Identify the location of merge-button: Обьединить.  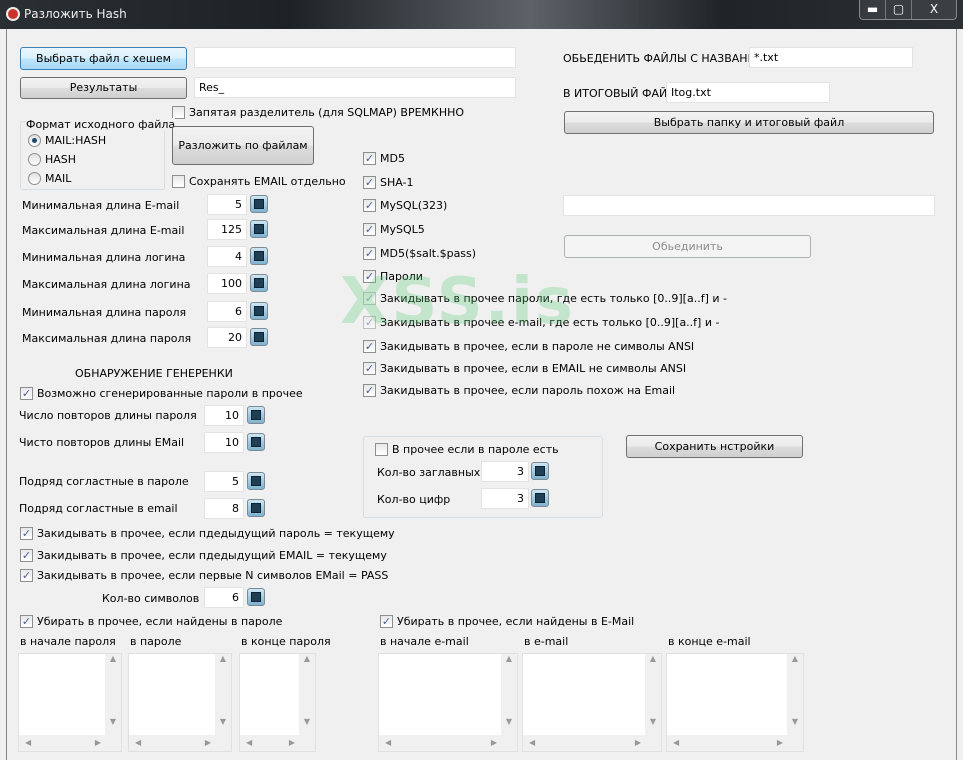
(687, 246).